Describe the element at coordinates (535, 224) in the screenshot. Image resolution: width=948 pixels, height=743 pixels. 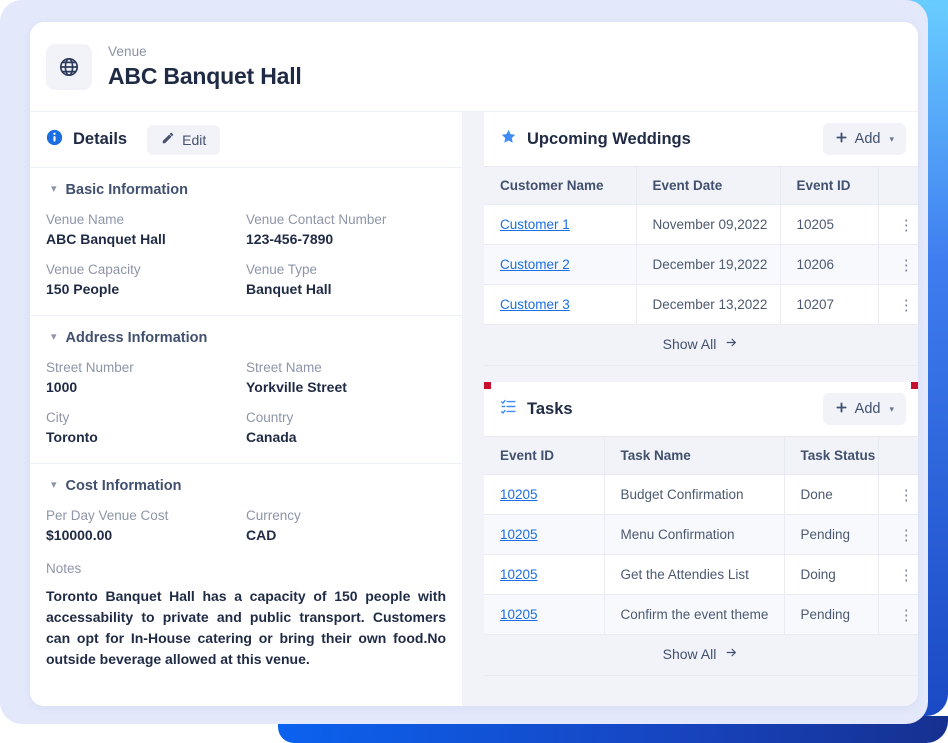
I see `customer-link: Customer 1` at that location.